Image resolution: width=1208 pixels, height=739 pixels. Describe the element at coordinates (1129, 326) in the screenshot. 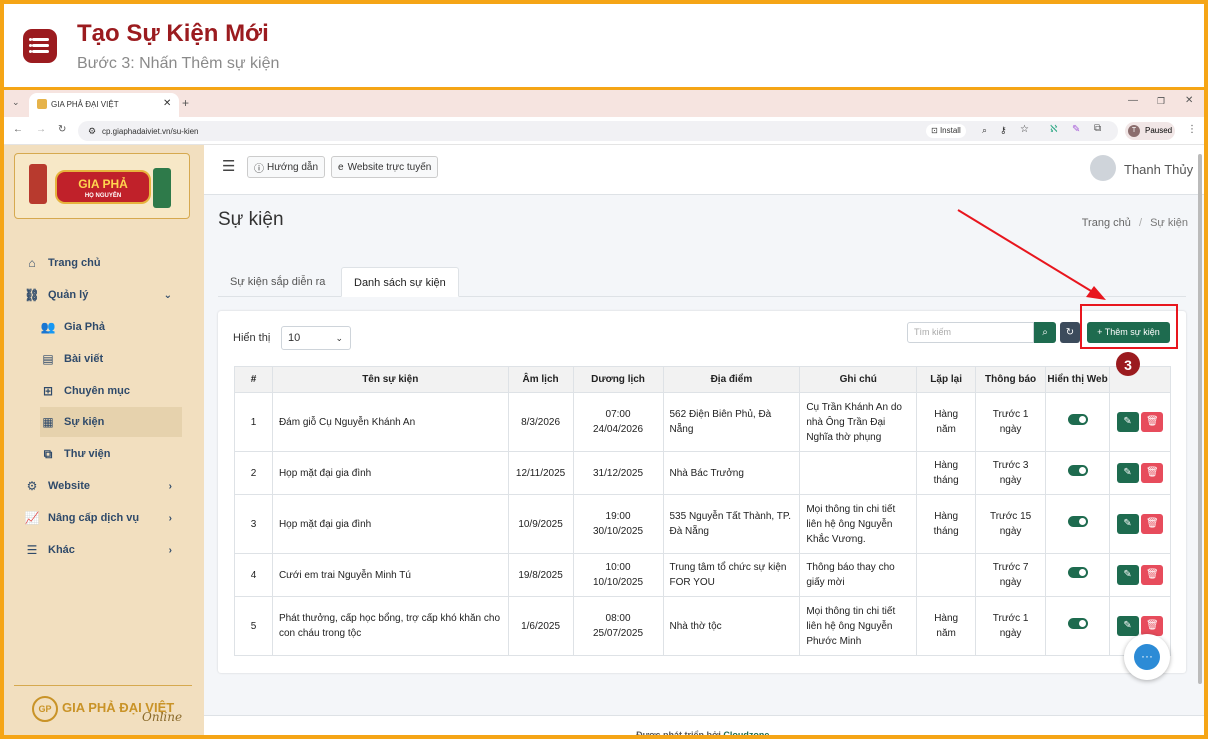

I see `annotation-highlight-box` at that location.